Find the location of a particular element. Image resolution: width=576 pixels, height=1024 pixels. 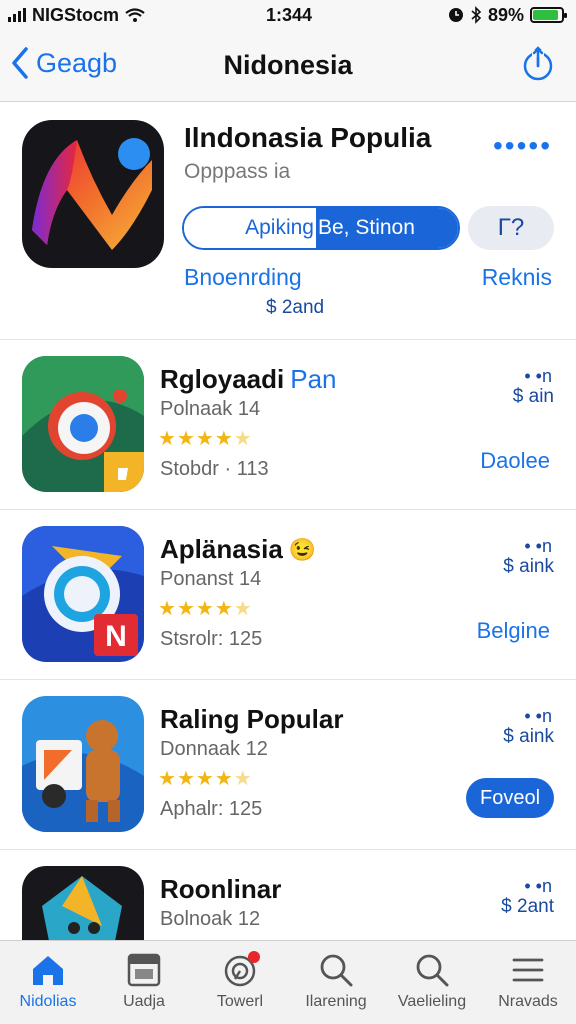

svg-text: N is located at coordinates (116, 636).